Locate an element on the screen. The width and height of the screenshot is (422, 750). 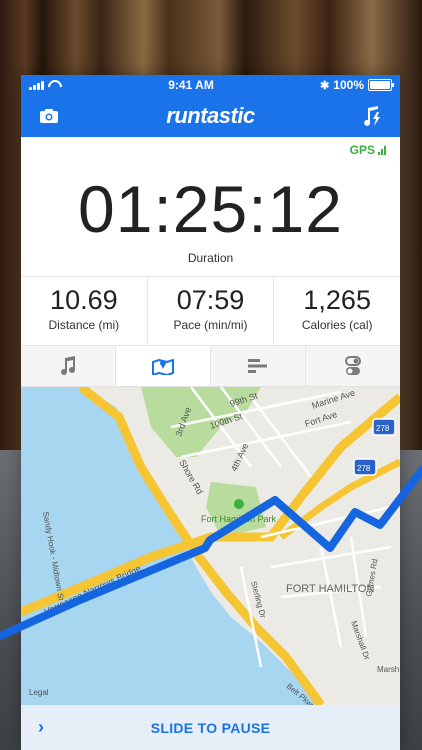
battery-percent: 100% is located at coordinates (348, 85).